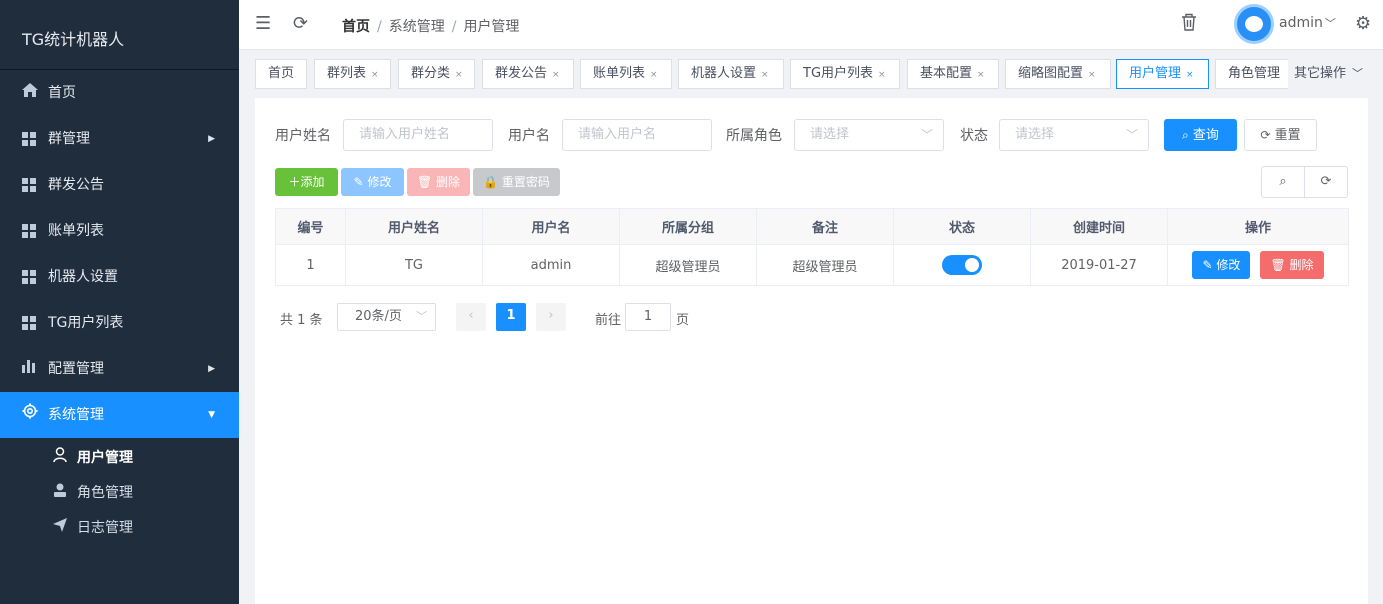 The image size is (1383, 604). What do you see at coordinates (1283, 182) in the screenshot?
I see `toggle-search-button: ⌕` at bounding box center [1283, 182].